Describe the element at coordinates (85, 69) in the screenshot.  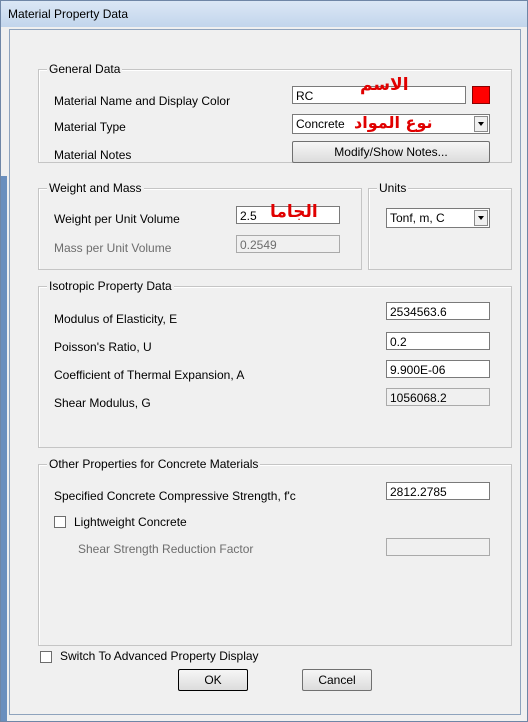
I see `general-data-legend: General Data` at that location.